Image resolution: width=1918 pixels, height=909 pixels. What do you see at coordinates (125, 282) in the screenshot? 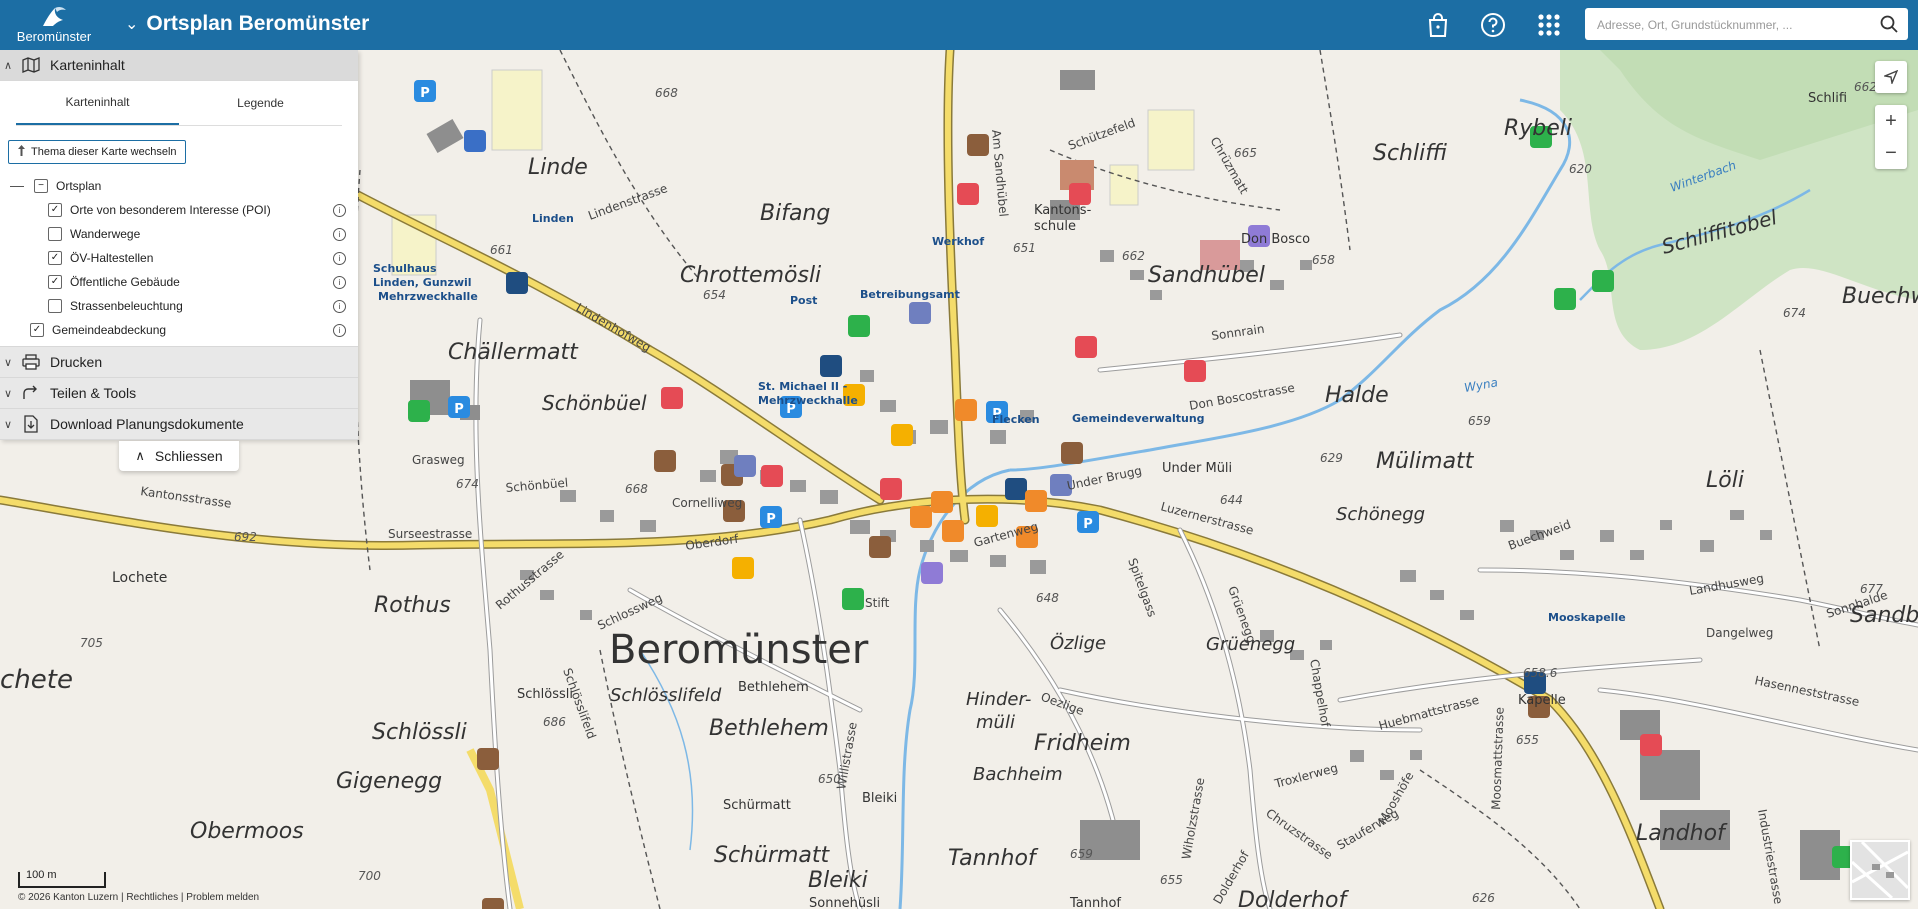
I see `layer-label: Öffentliche Gebäude` at bounding box center [125, 282].